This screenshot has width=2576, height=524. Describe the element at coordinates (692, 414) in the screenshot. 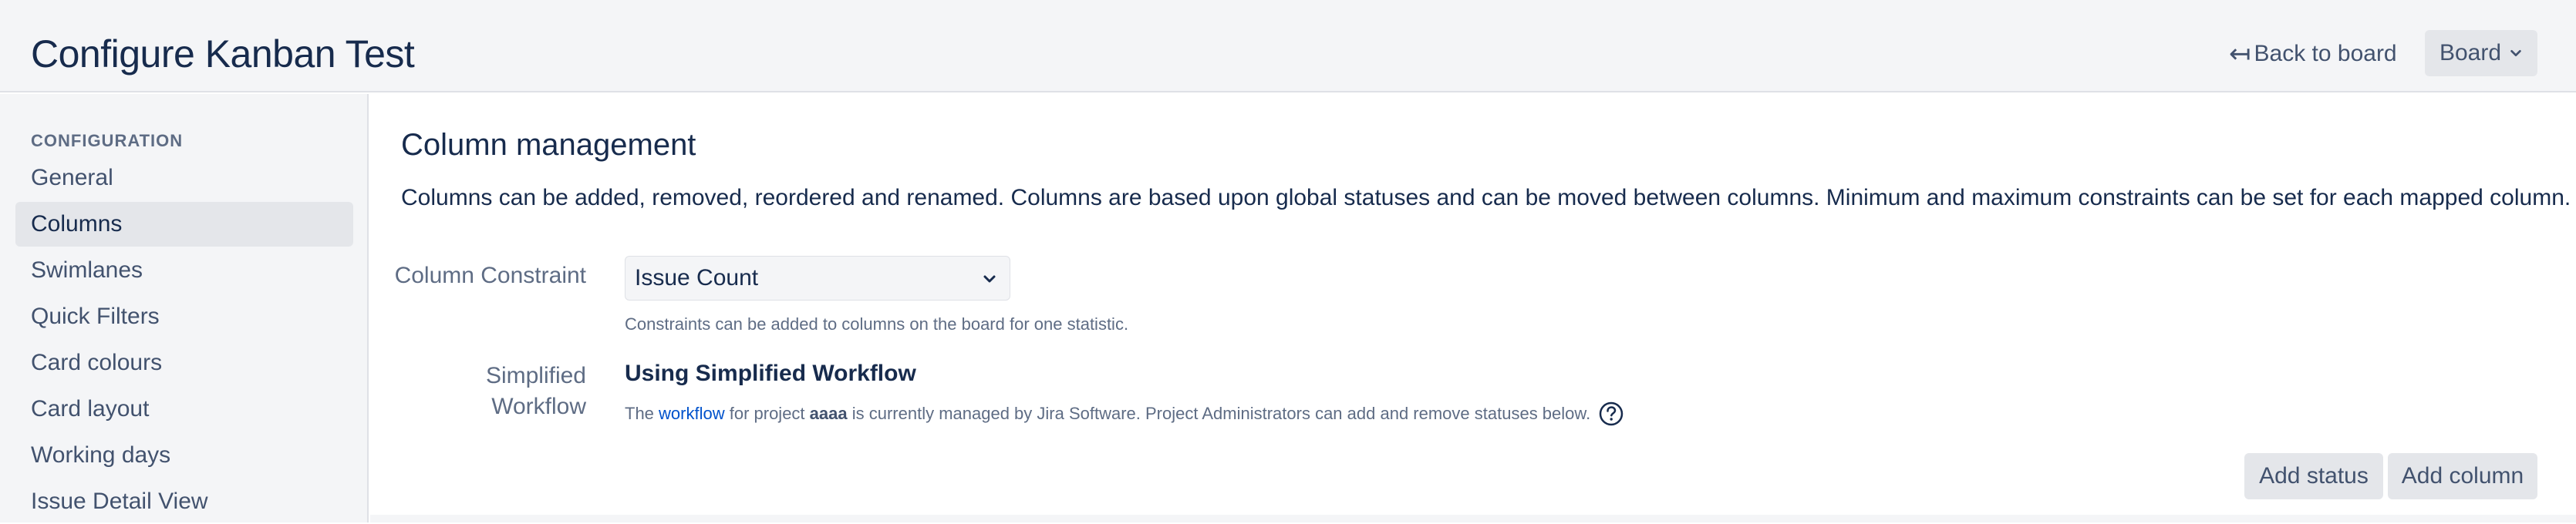

I see `workflow-link: workflow` at that location.